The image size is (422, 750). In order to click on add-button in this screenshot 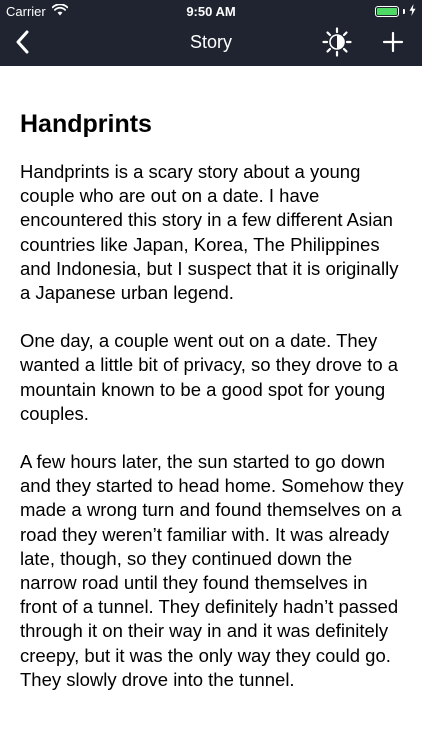, I will do `click(393, 44)`.